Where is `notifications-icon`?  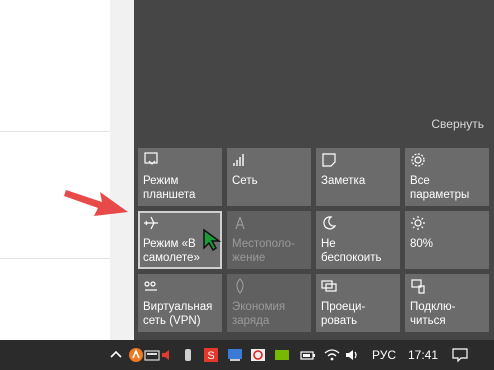
notifications-icon is located at coordinates (460, 355).